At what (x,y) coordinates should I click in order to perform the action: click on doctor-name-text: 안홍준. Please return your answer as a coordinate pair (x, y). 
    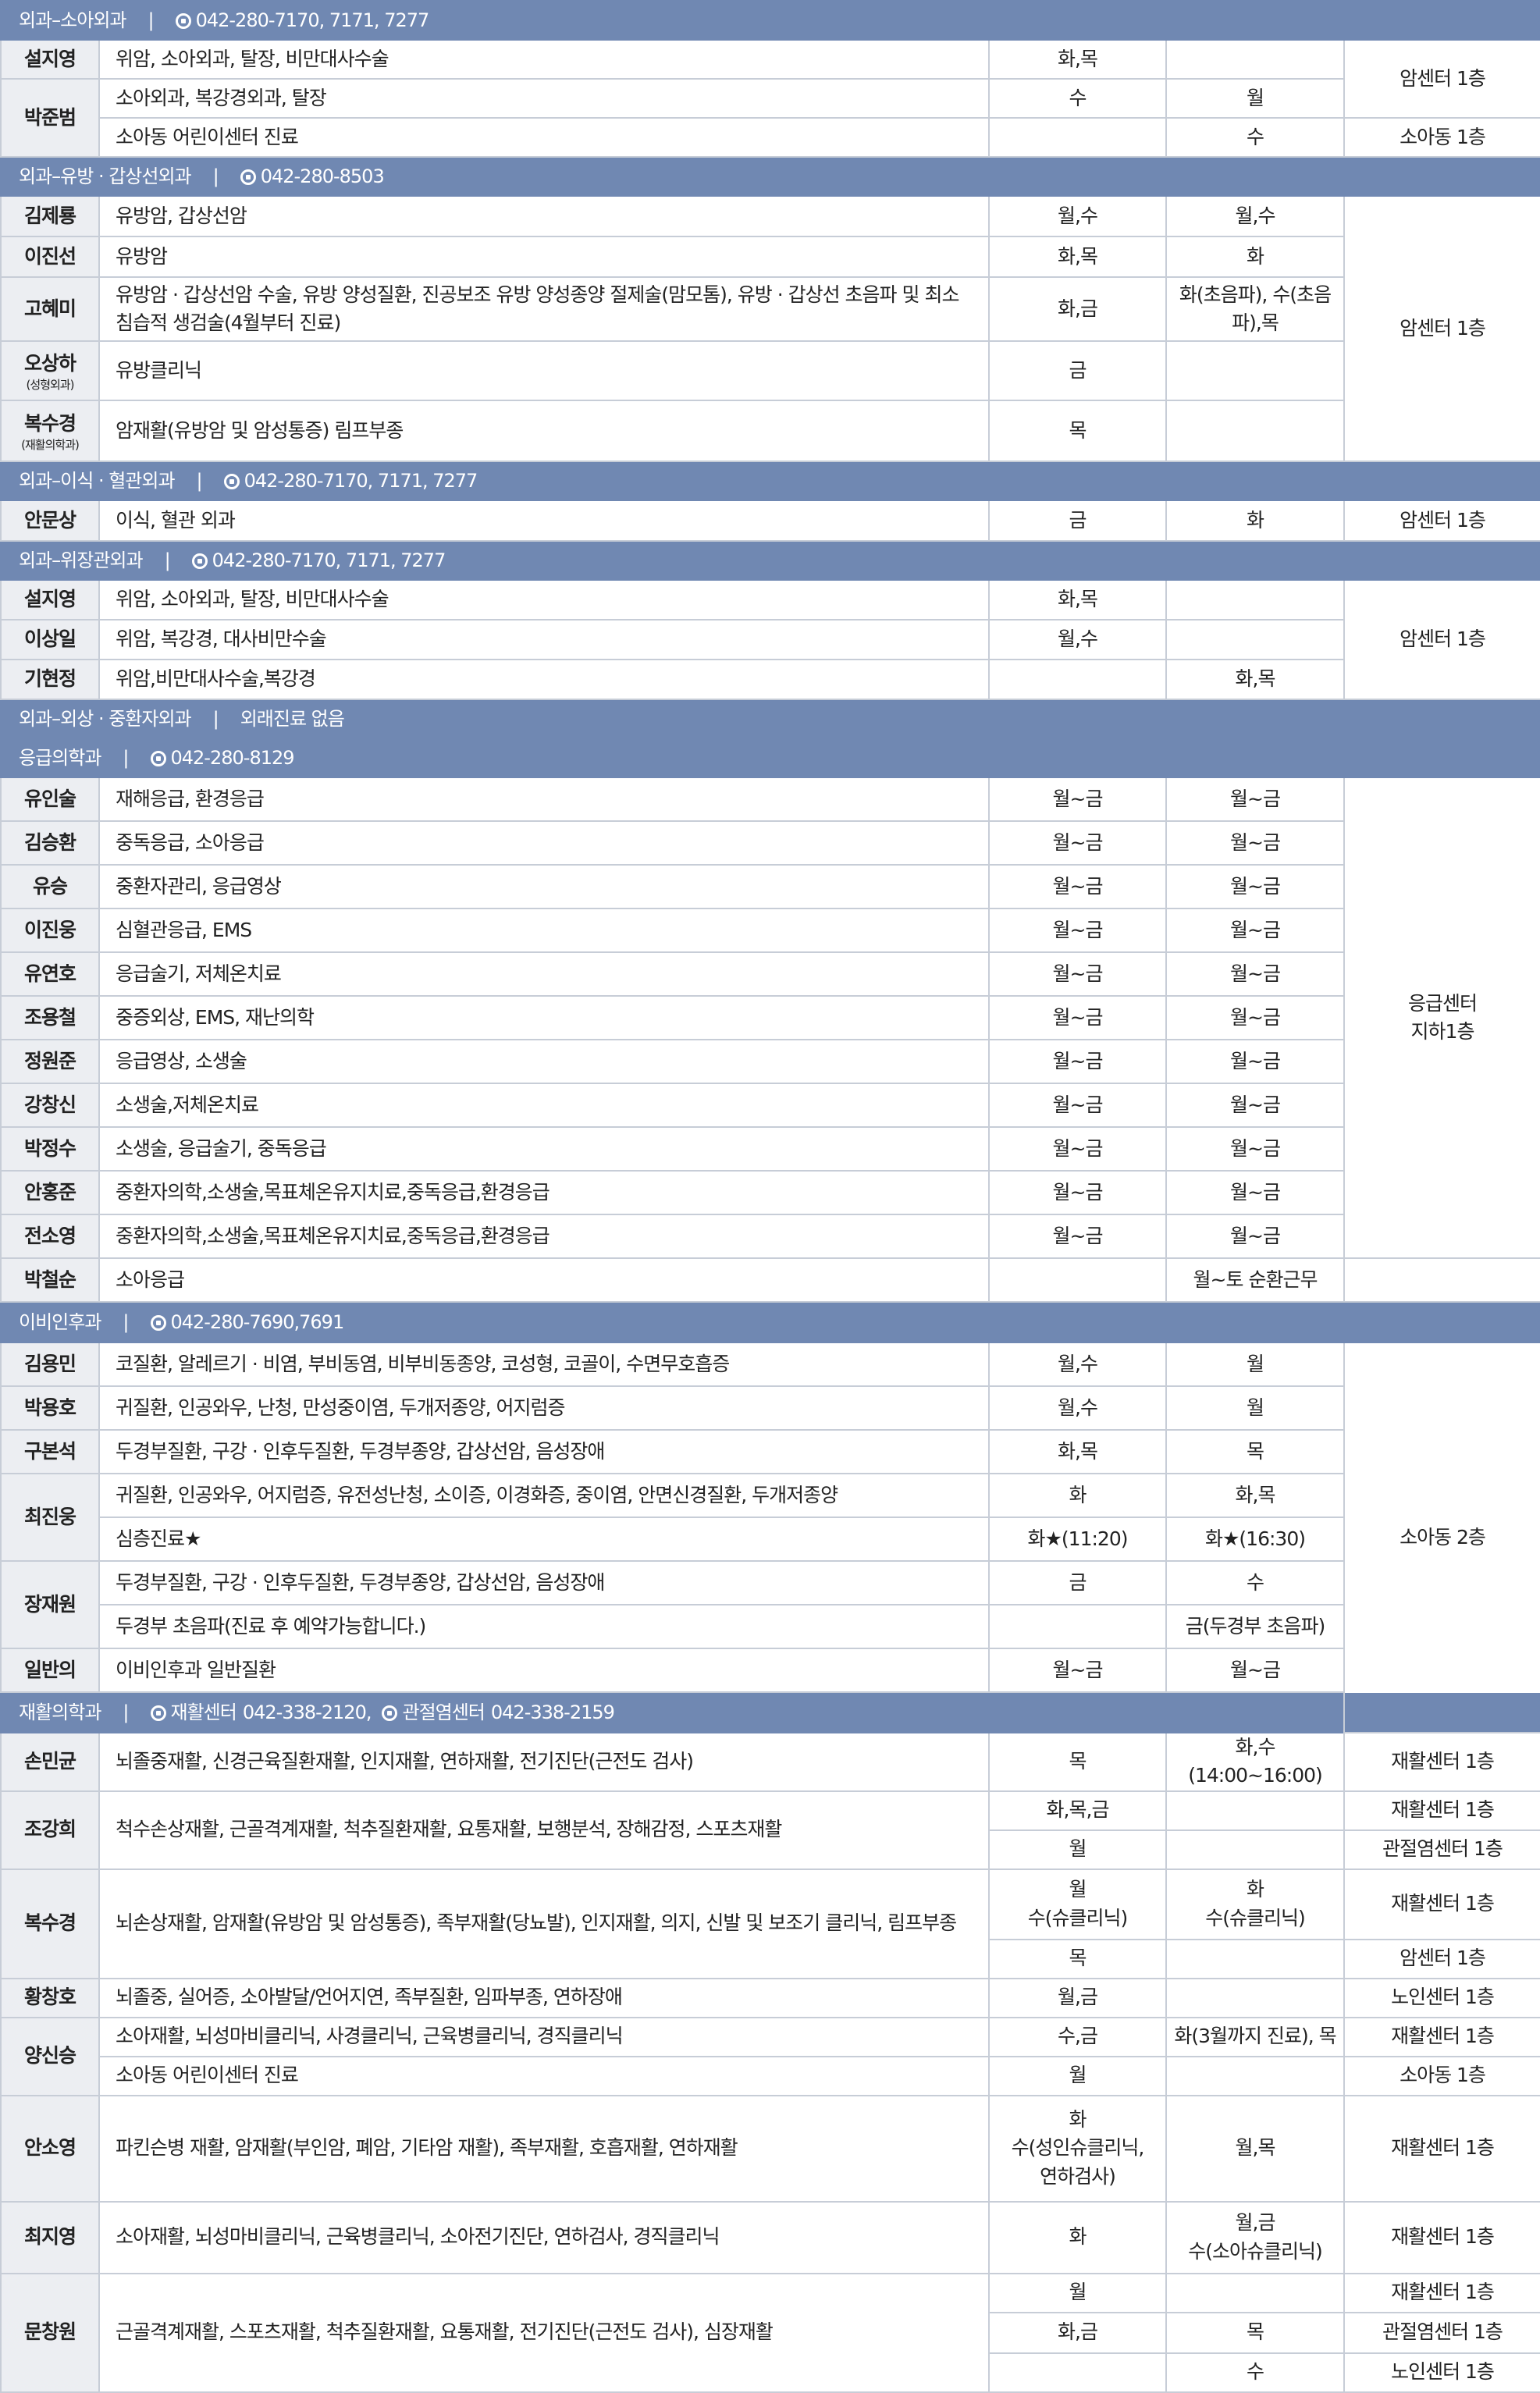
    Looking at the image, I should click on (49, 1192).